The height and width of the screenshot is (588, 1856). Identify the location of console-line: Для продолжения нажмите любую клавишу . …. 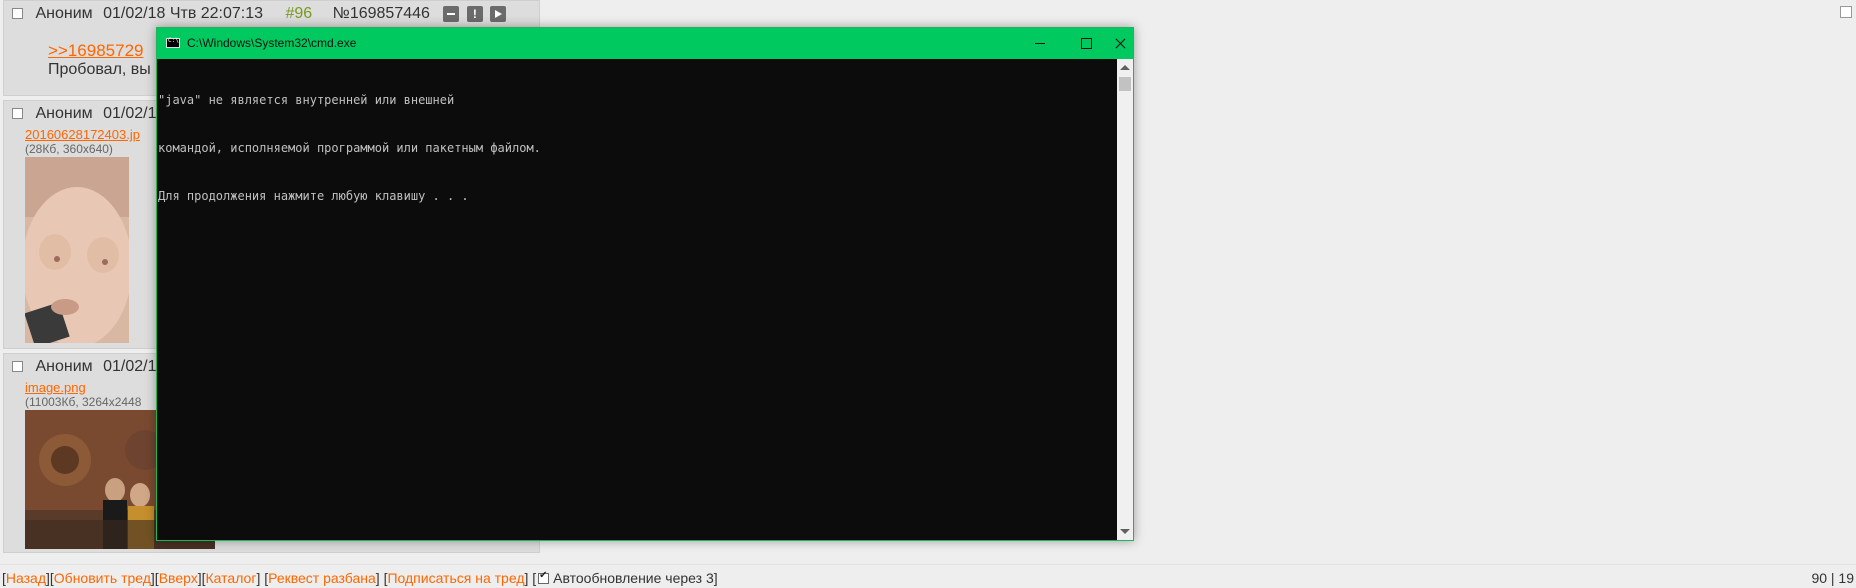
(313, 196).